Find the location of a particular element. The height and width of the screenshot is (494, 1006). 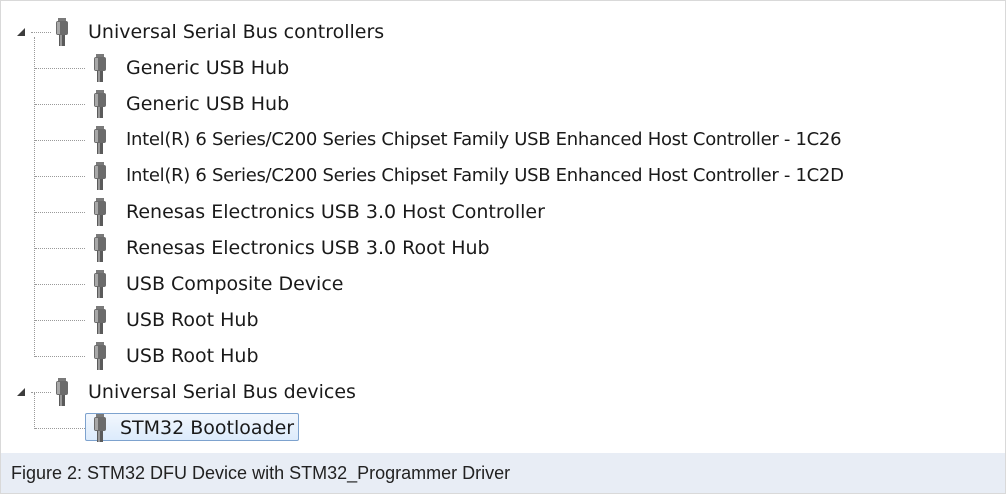

tree-group-label: Universal Serial Bus devices is located at coordinates (222, 392).